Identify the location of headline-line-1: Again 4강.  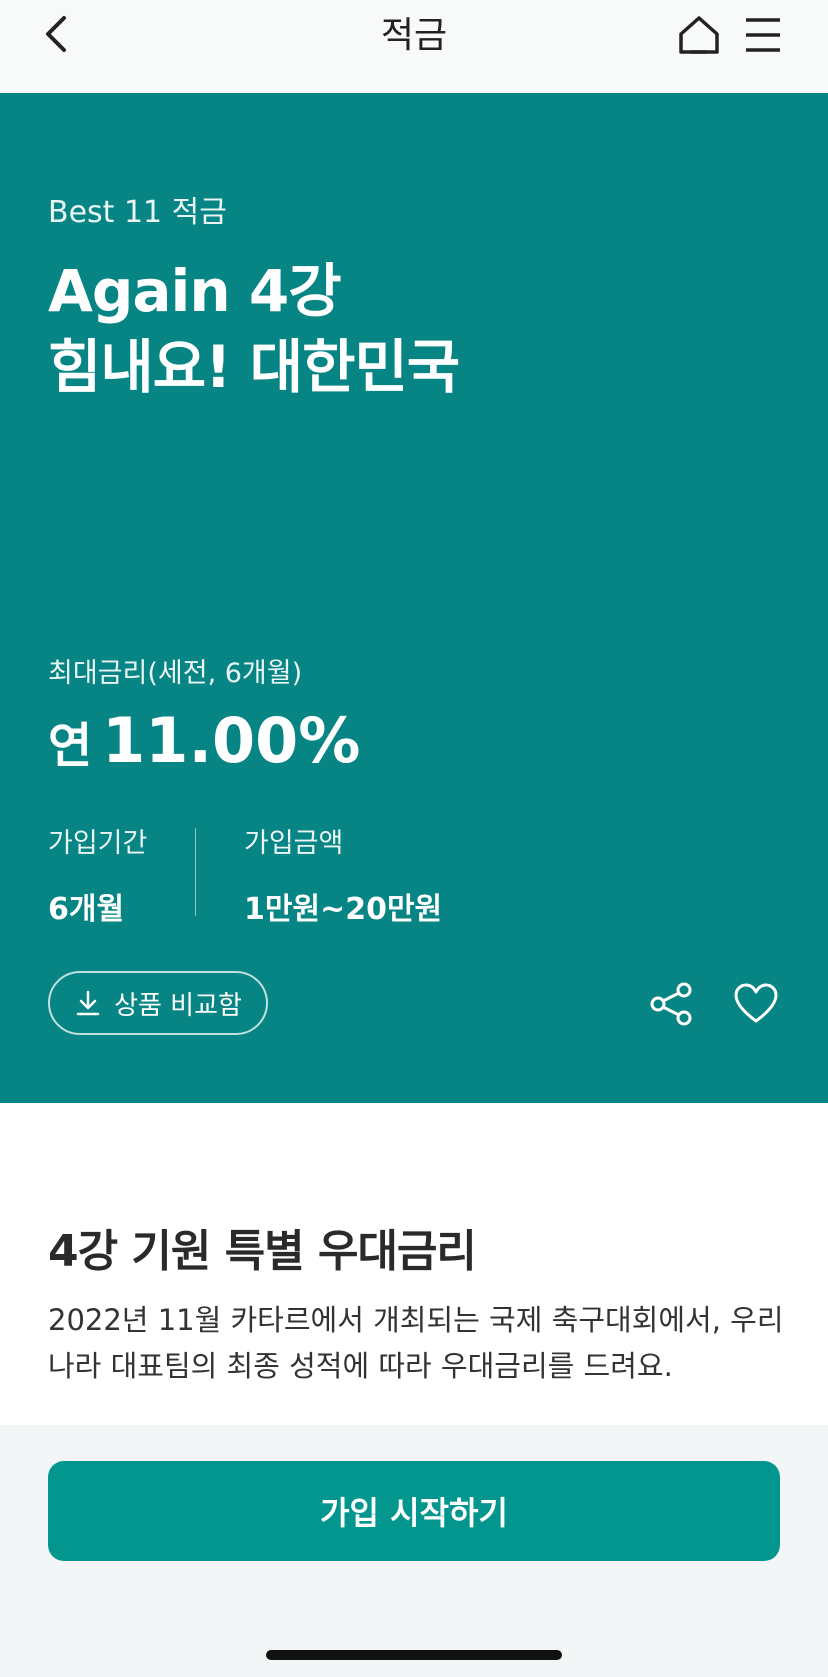
(195, 291).